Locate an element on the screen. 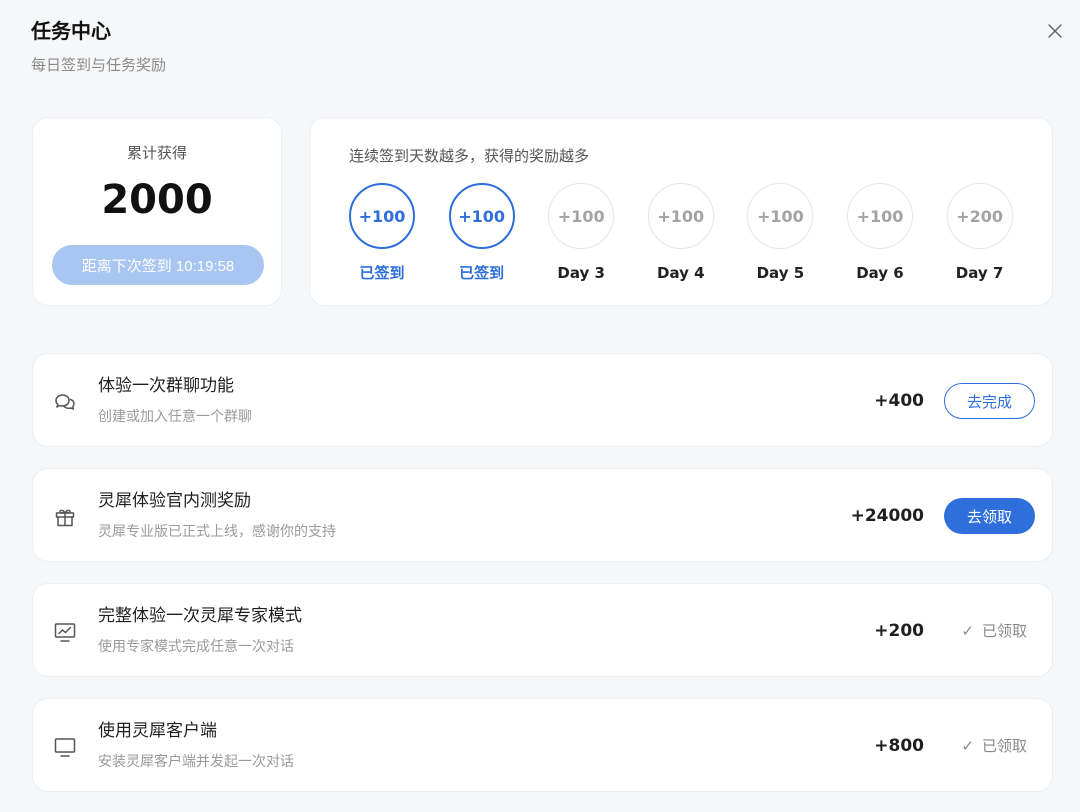 The image size is (1080, 812). task-description: 创建或加入任意一个群聊 is located at coordinates (175, 417).